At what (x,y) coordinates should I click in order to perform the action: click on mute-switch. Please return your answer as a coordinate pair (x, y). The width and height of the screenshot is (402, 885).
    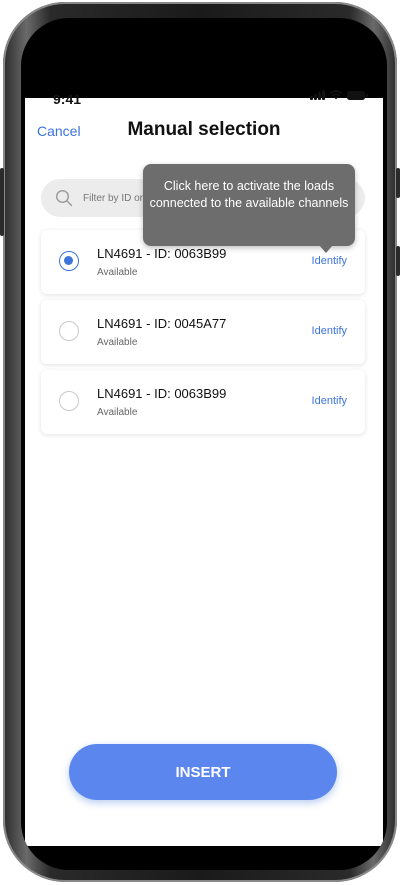
    Looking at the image, I should click on (2, 202).